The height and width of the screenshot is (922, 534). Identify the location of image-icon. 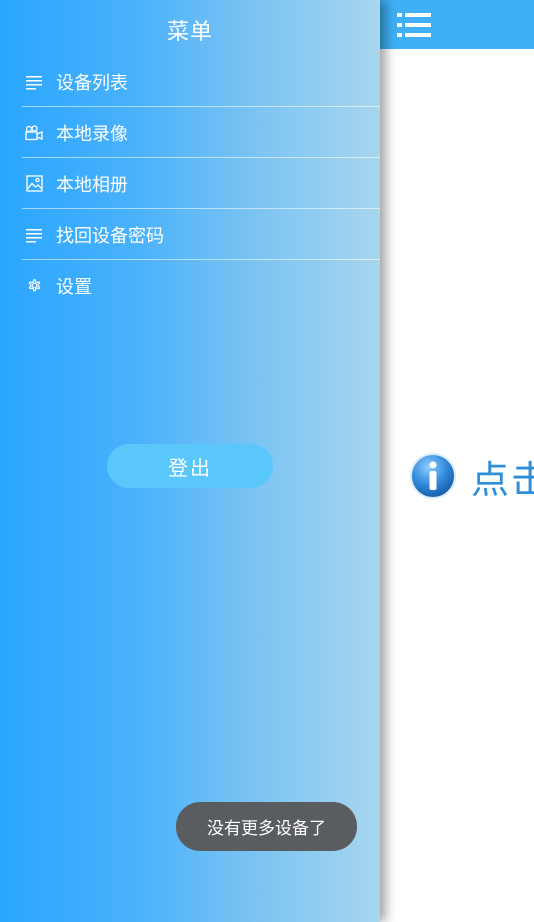
(34, 184).